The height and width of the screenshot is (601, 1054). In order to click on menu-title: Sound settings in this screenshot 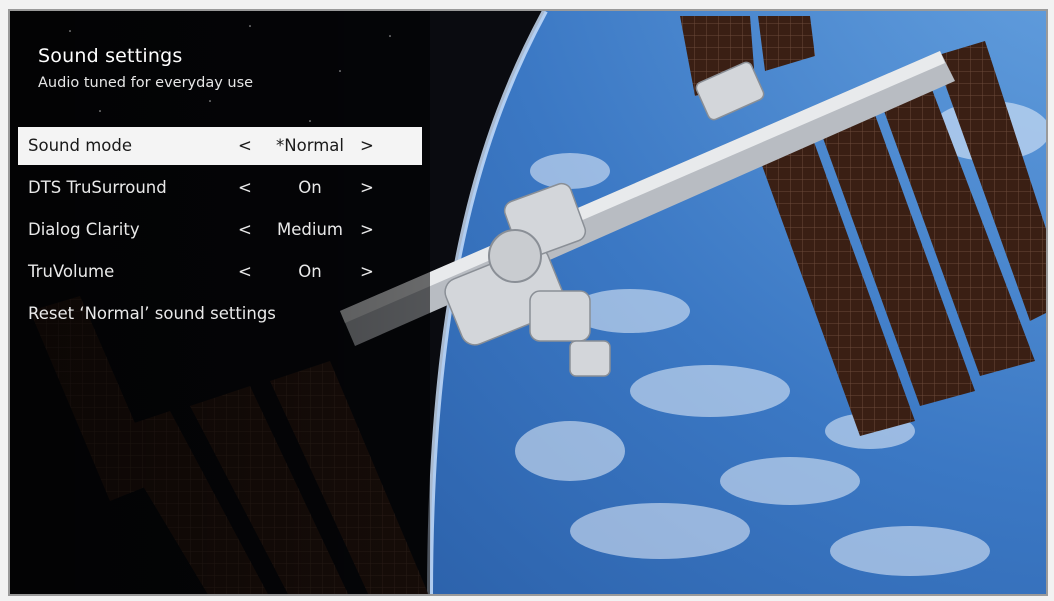, I will do `click(110, 56)`.